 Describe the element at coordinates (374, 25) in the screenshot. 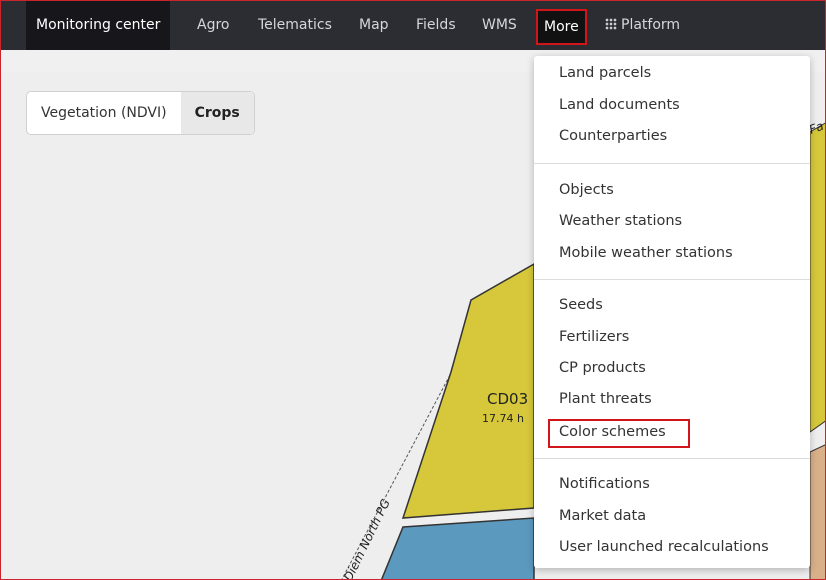

I see `nav-map: Map` at that location.